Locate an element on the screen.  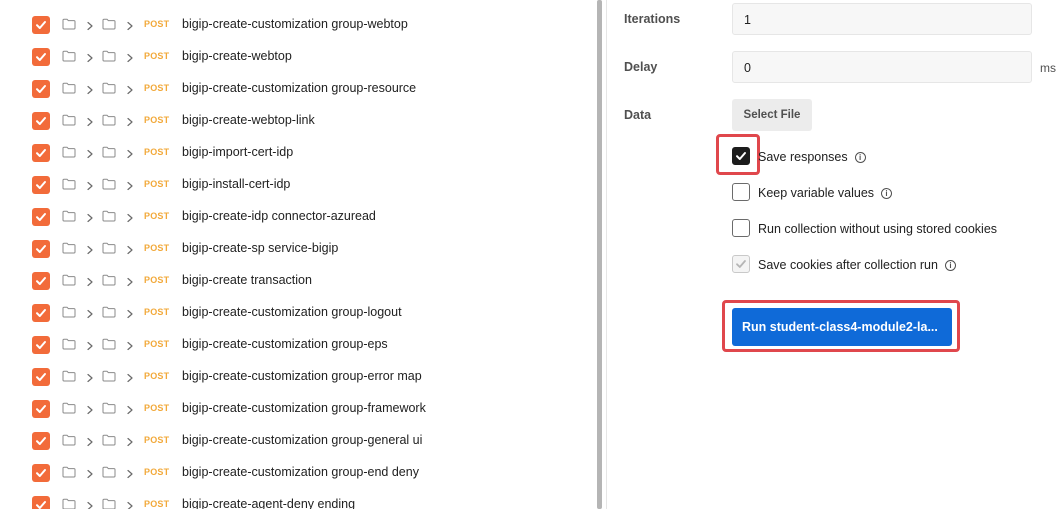
request-row: POST bigip-install-cert-idp is located at coordinates (298, 185).